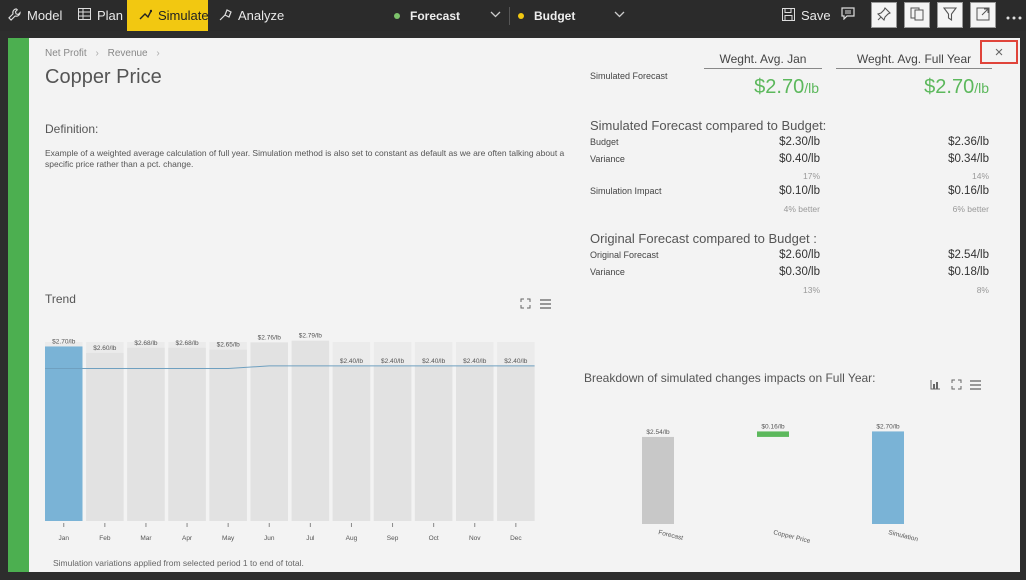 This screenshot has width=1026, height=580. I want to click on breadcrumb: Net Profit › Revenue ›, so click(102, 53).